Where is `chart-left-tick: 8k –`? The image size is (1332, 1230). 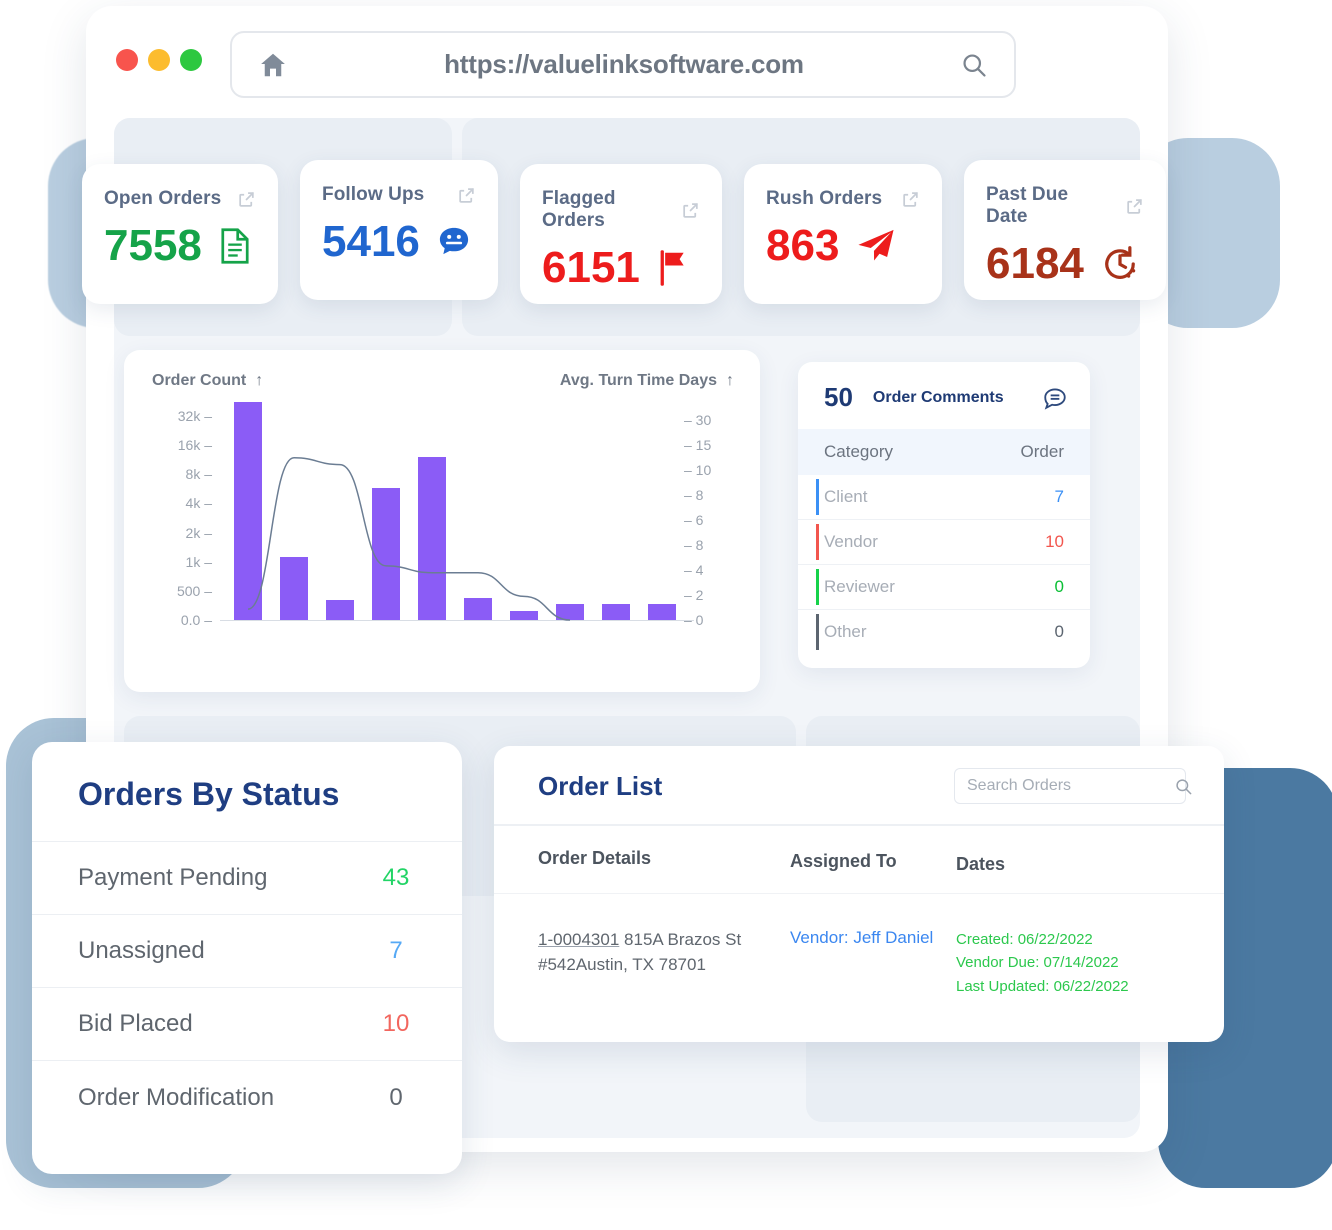
chart-left-tick: 8k – is located at coordinates (198, 474).